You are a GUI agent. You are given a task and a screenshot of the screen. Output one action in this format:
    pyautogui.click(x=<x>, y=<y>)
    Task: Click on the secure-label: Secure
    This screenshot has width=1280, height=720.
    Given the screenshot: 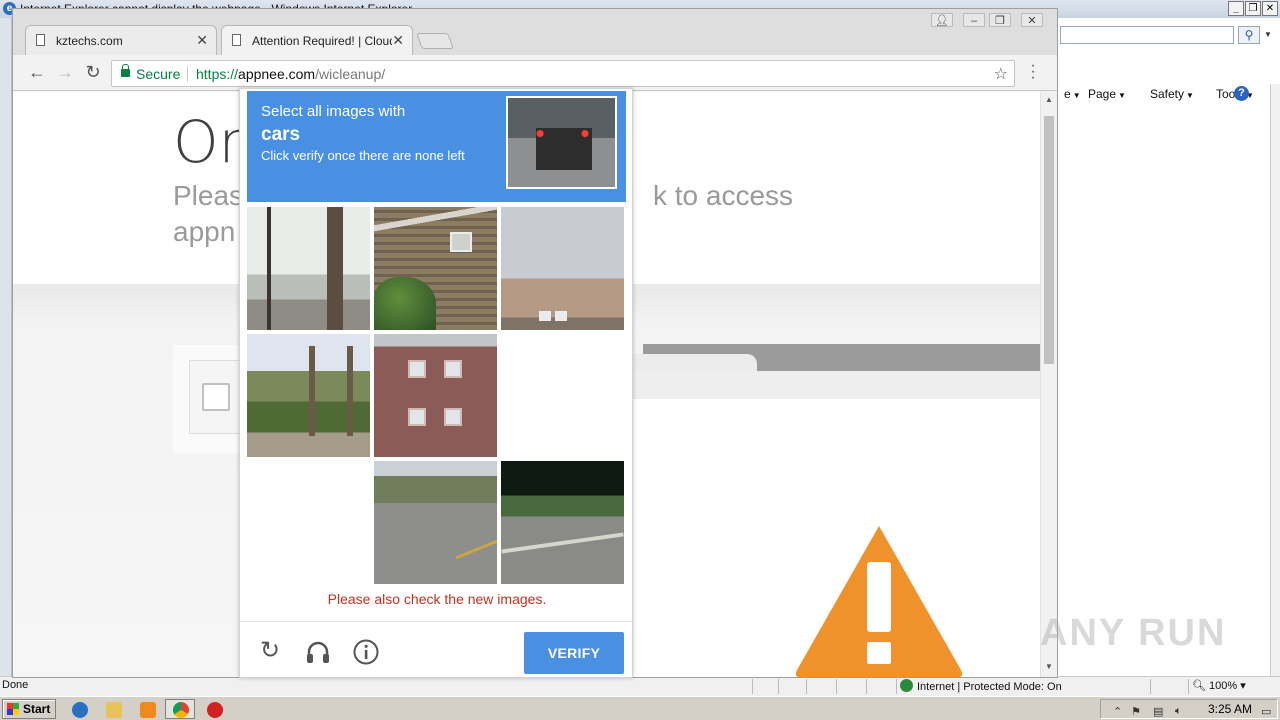 What is the action you would take?
    pyautogui.click(x=158, y=74)
    